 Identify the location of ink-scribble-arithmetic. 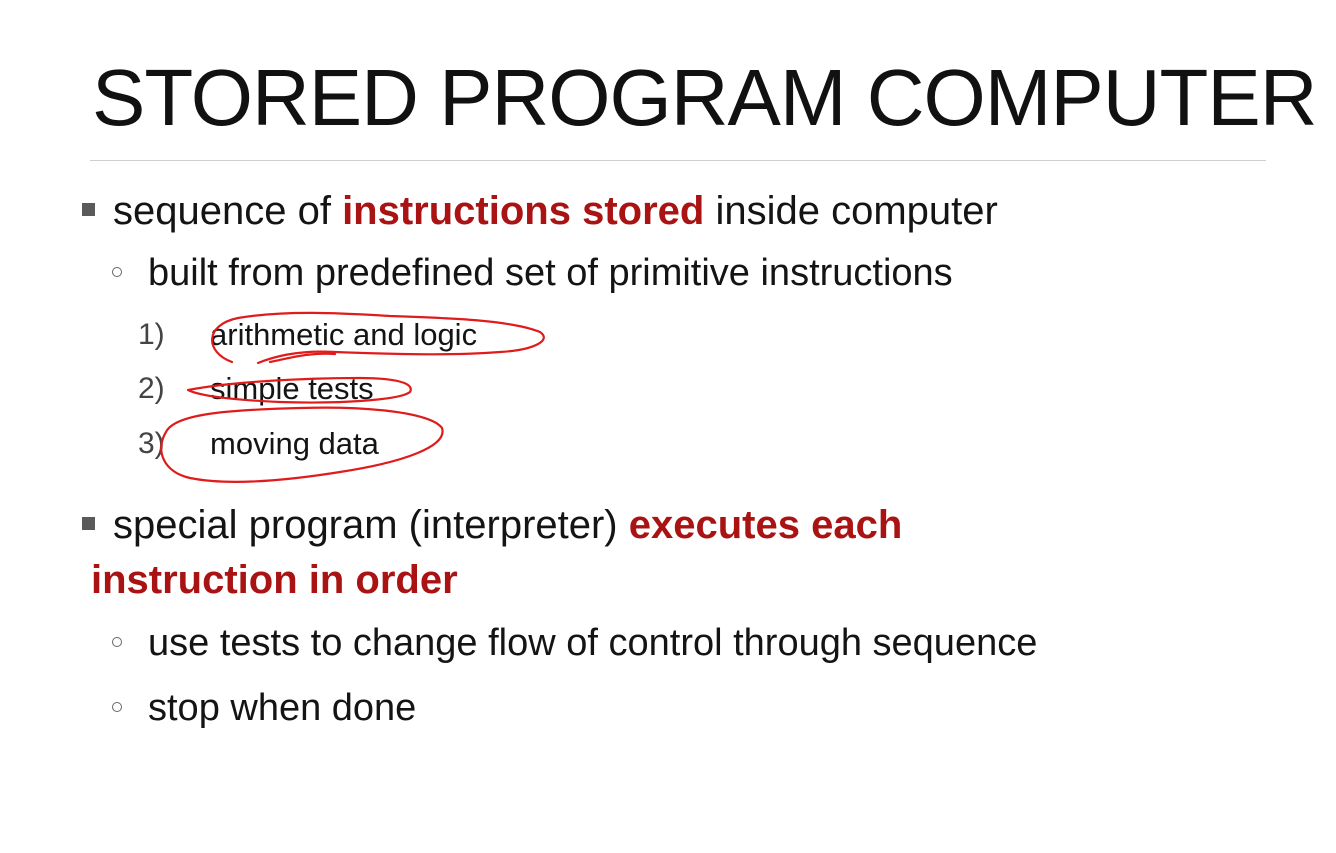
(302, 358).